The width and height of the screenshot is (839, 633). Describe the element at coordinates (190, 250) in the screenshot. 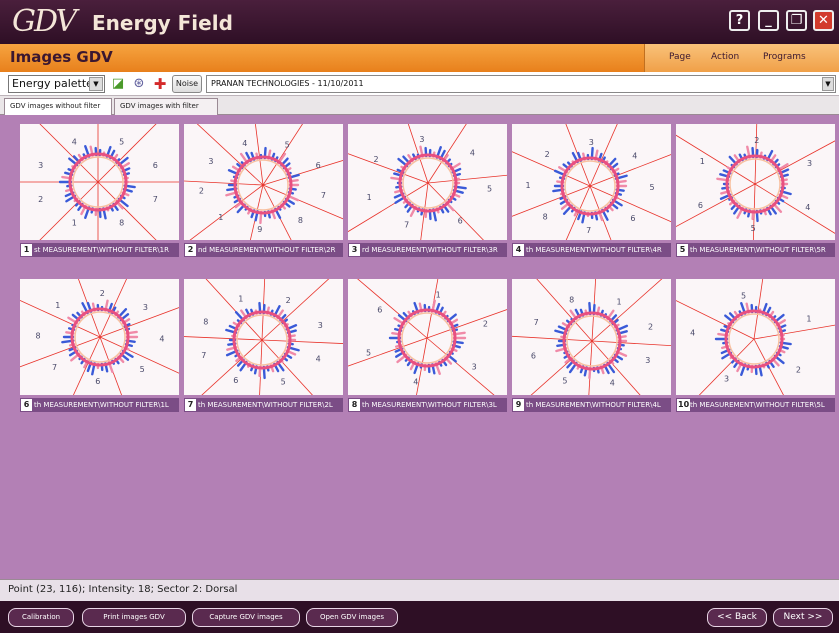

I see `image-number: 2` at that location.